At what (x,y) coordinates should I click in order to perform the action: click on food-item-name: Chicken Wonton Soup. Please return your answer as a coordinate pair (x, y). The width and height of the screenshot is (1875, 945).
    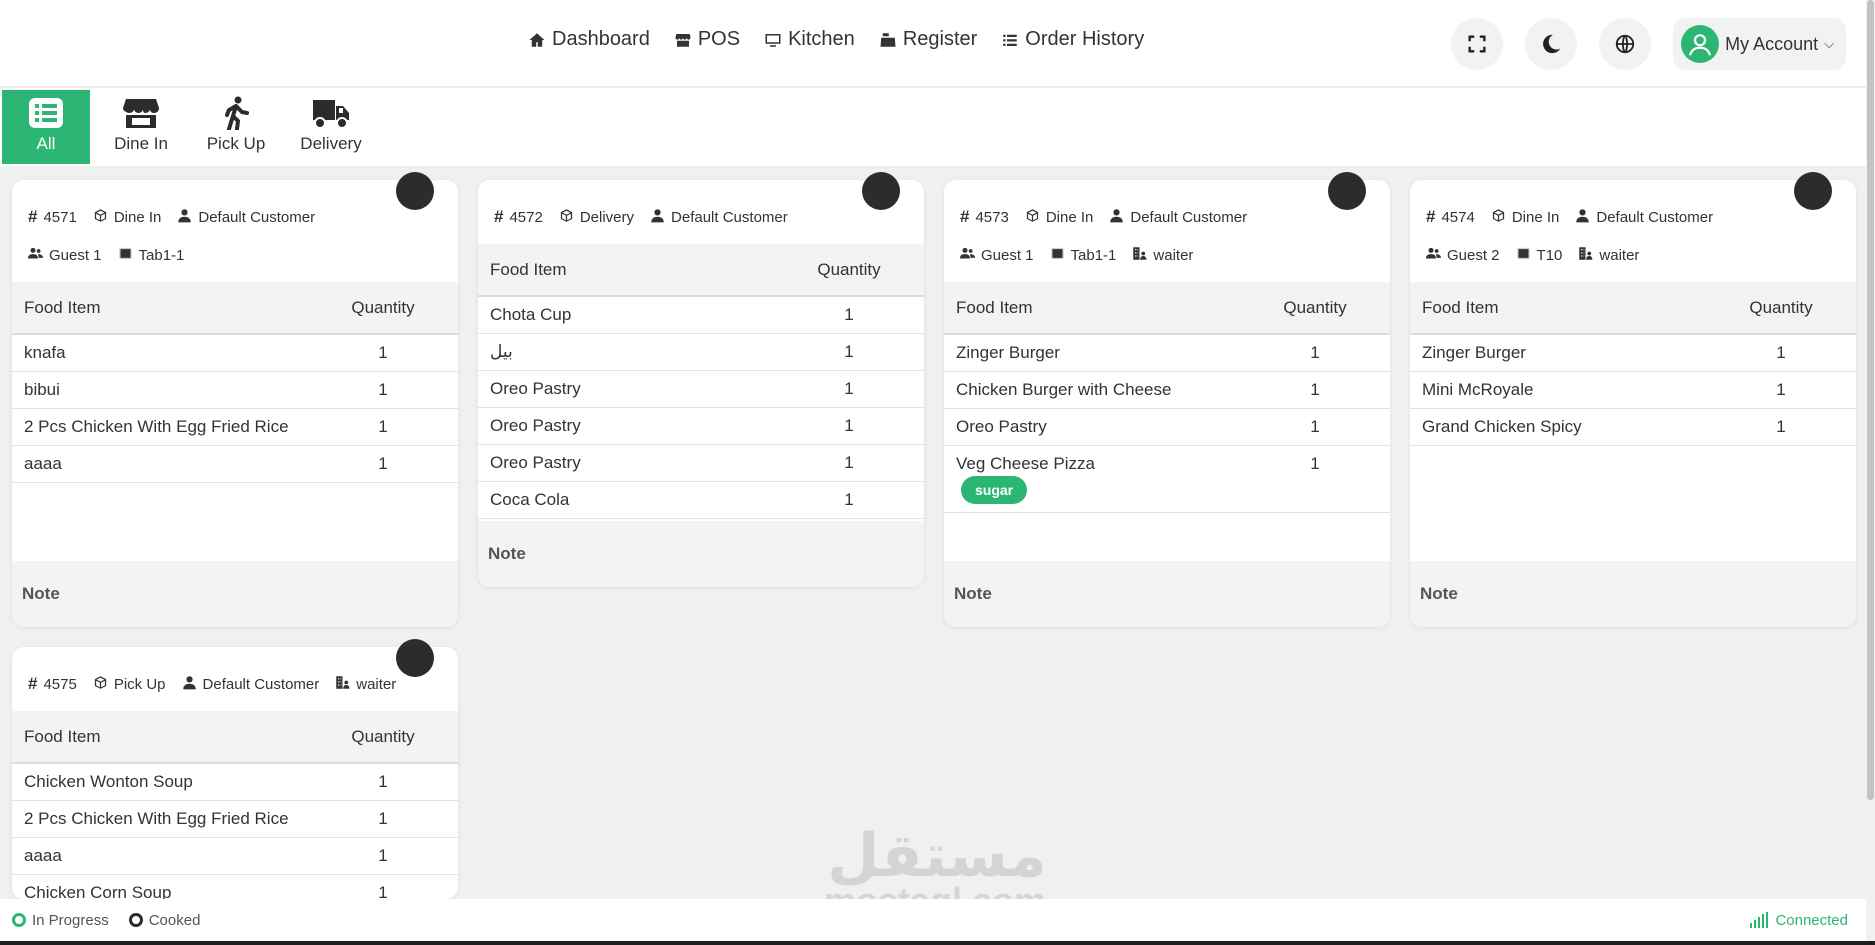
    Looking at the image, I should click on (108, 781).